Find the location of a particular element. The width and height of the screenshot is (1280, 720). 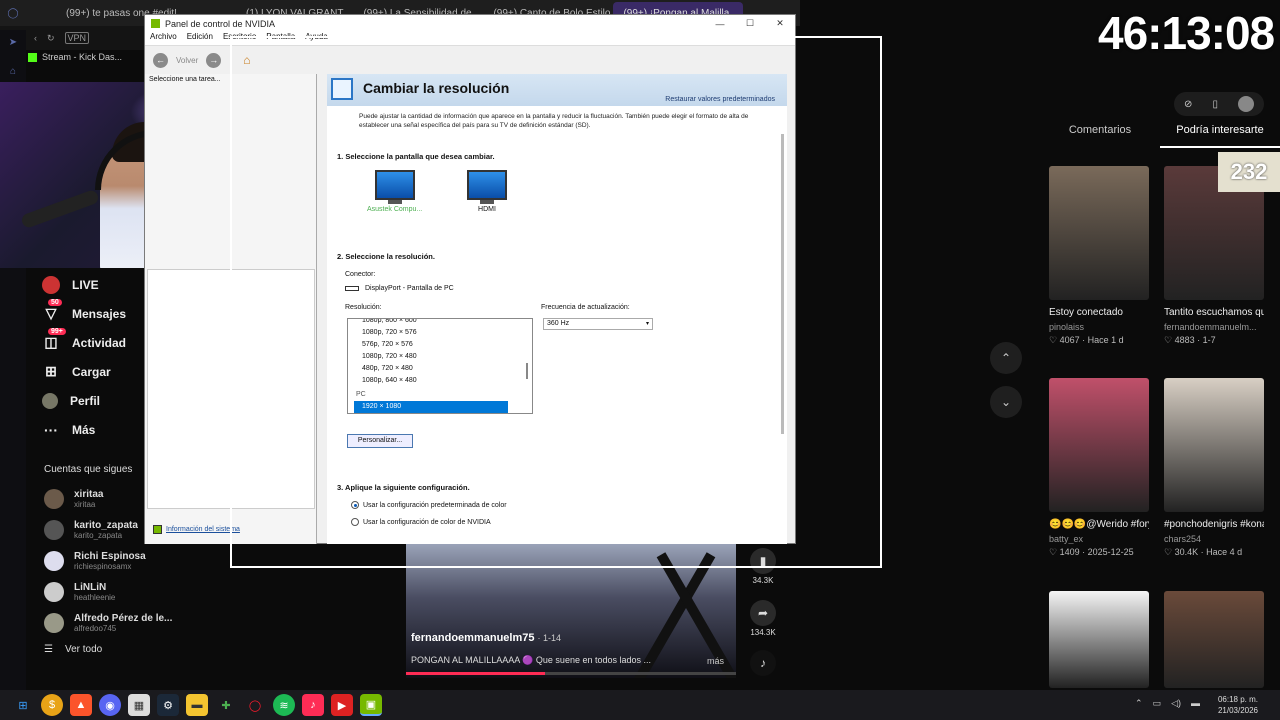

restore-defaults-link: Restaurar valores predeterminados is located at coordinates (720, 99).